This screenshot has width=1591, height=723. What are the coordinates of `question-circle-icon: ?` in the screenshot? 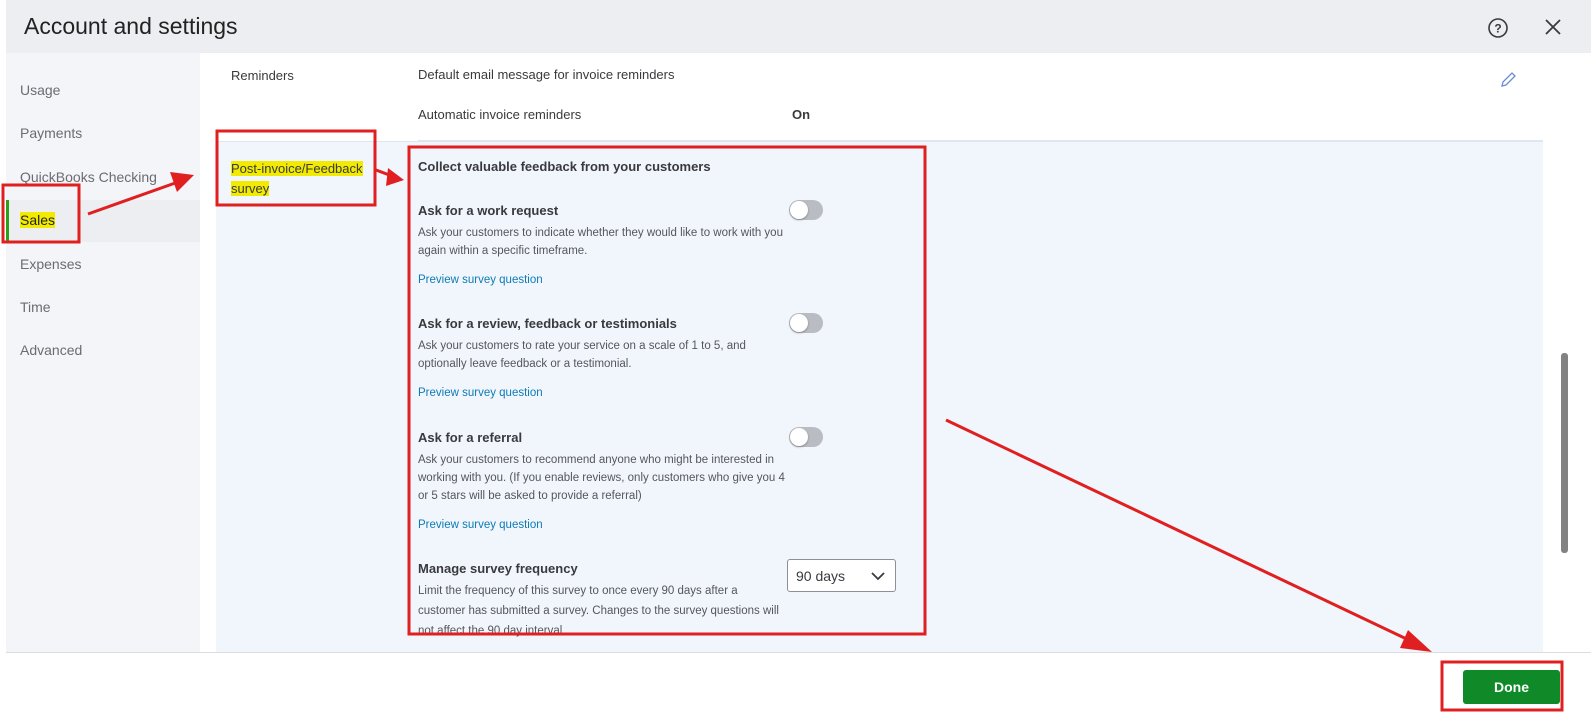 It's located at (1498, 28).